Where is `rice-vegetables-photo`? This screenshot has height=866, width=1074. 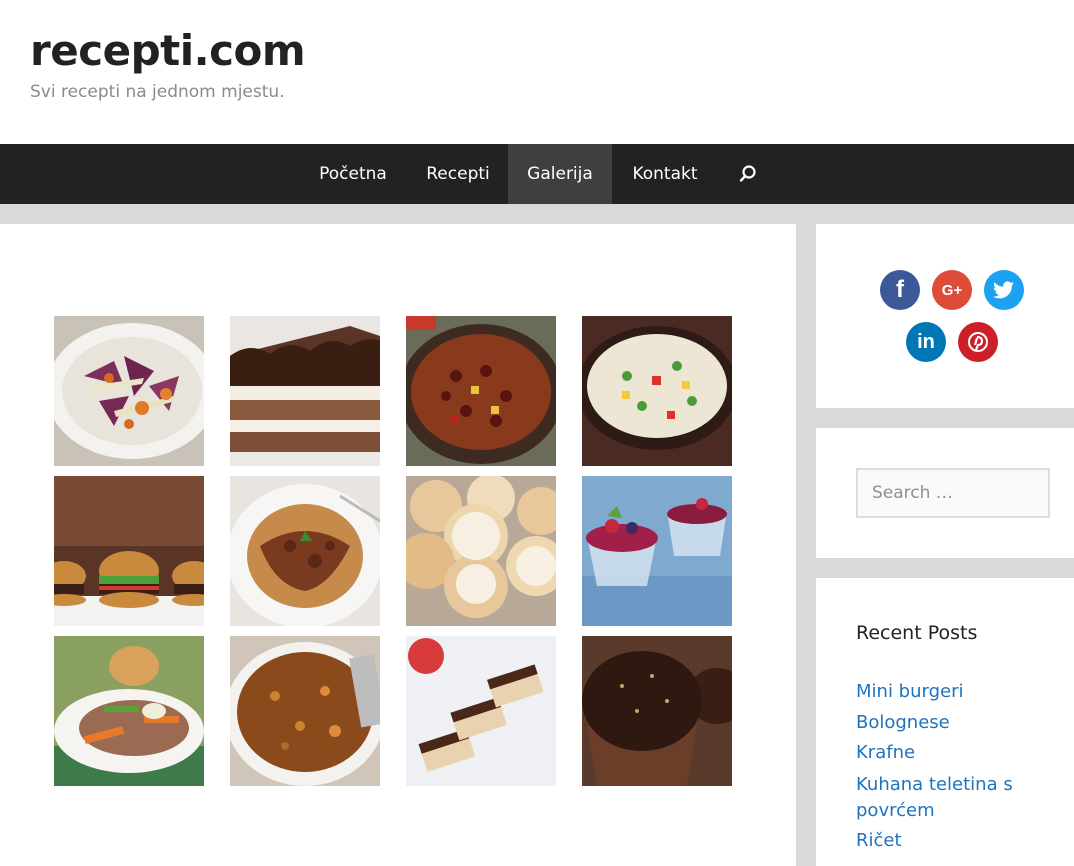
rice-vegetables-photo is located at coordinates (657, 391).